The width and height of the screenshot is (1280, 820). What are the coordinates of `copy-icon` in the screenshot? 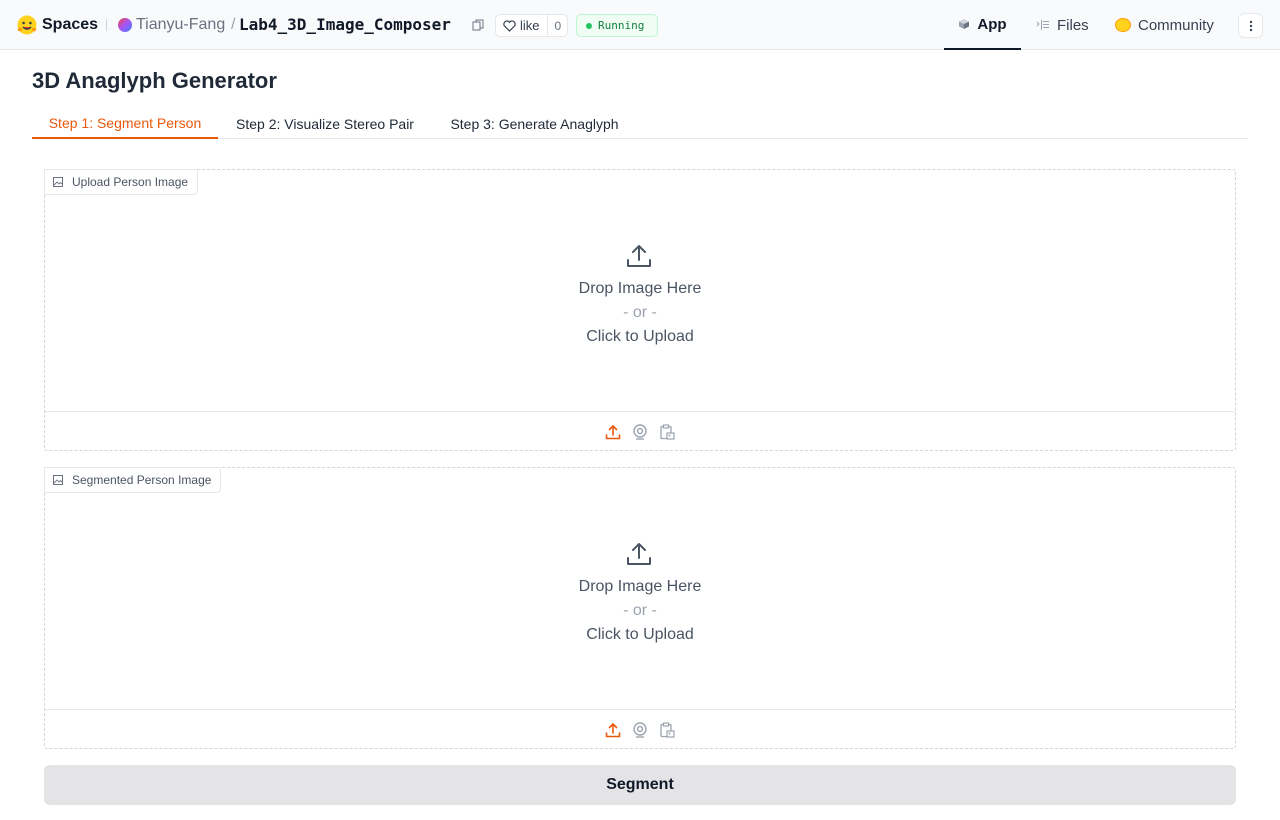 It's located at (478, 25).